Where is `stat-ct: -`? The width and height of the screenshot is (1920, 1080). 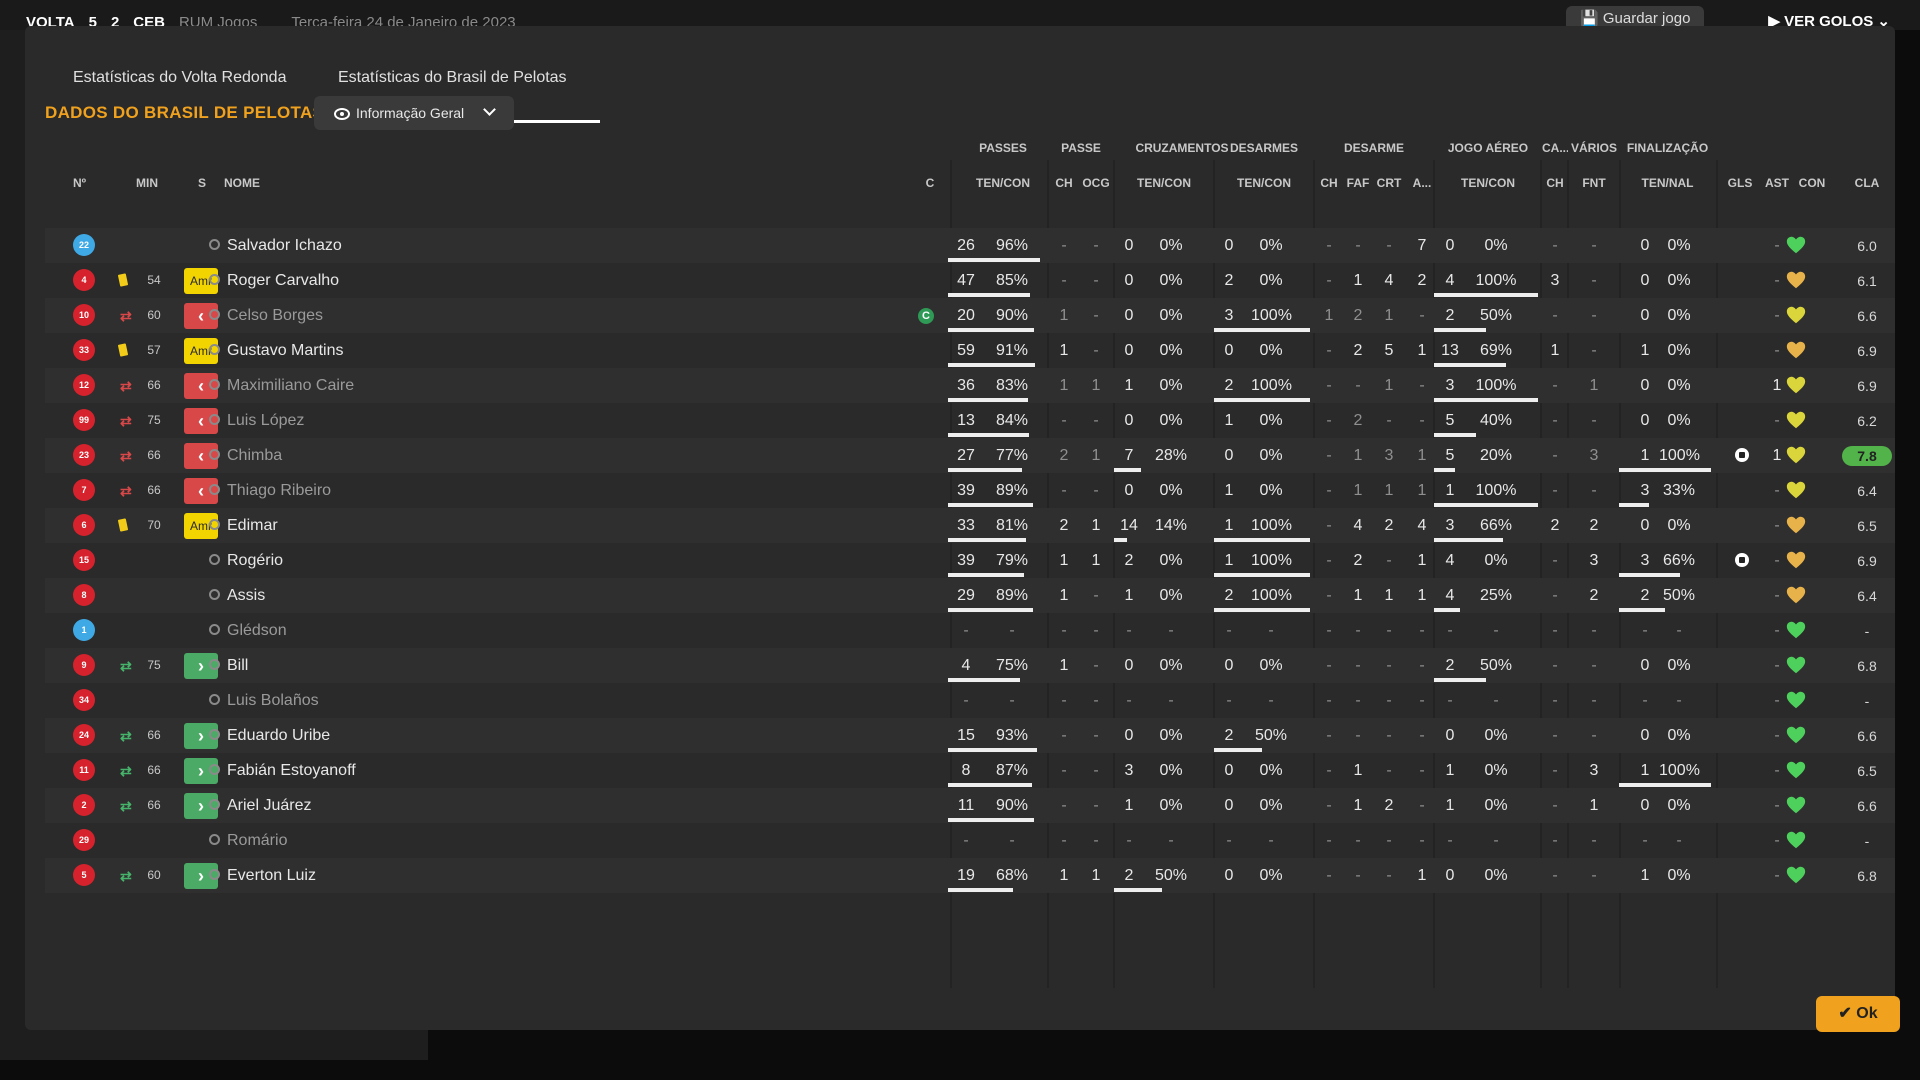 stat-ct: - is located at coordinates (1129, 630).